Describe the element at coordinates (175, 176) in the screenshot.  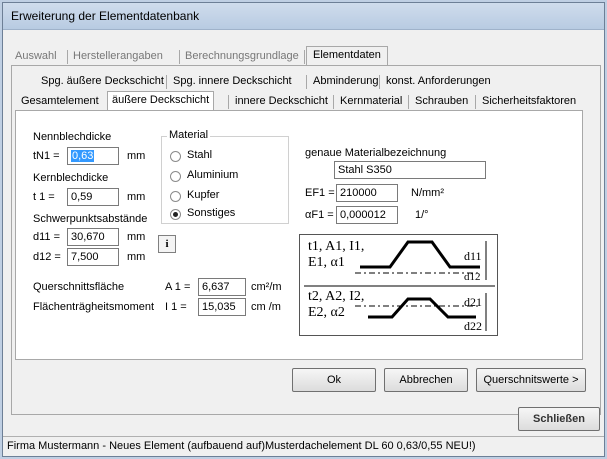
I see `radio-aluminium` at that location.